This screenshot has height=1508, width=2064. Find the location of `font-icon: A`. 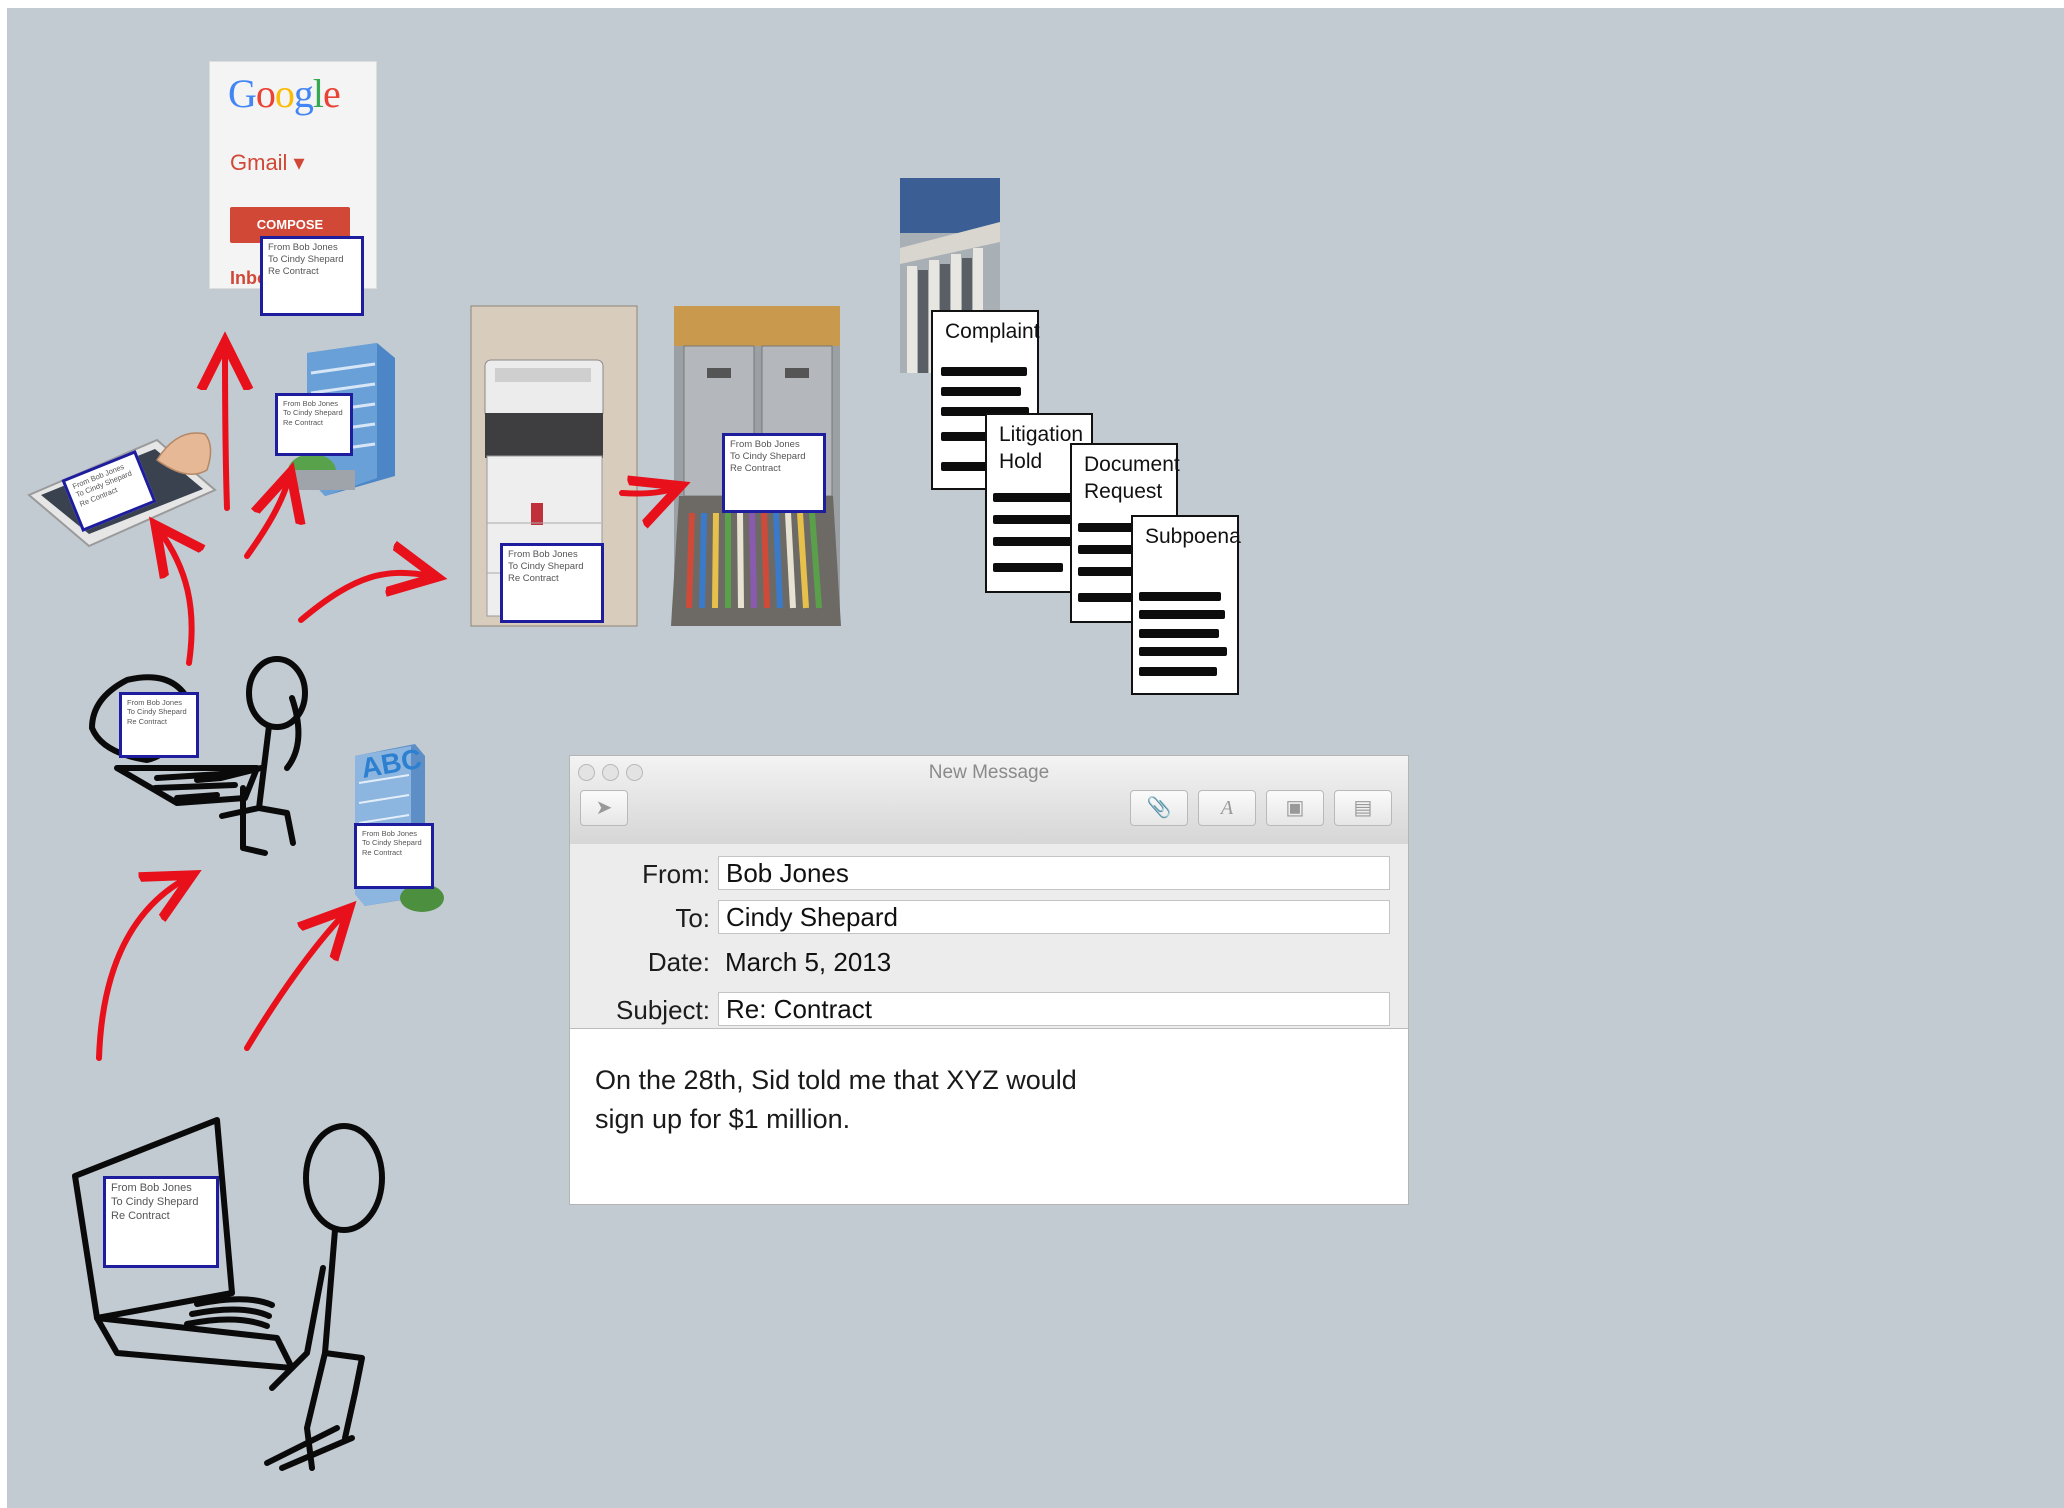

font-icon: A is located at coordinates (1227, 808).